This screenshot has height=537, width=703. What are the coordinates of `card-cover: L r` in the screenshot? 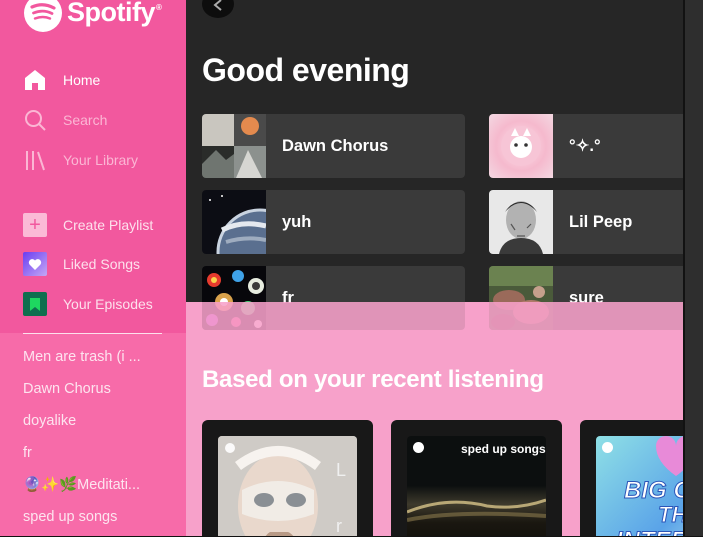 It's located at (287, 486).